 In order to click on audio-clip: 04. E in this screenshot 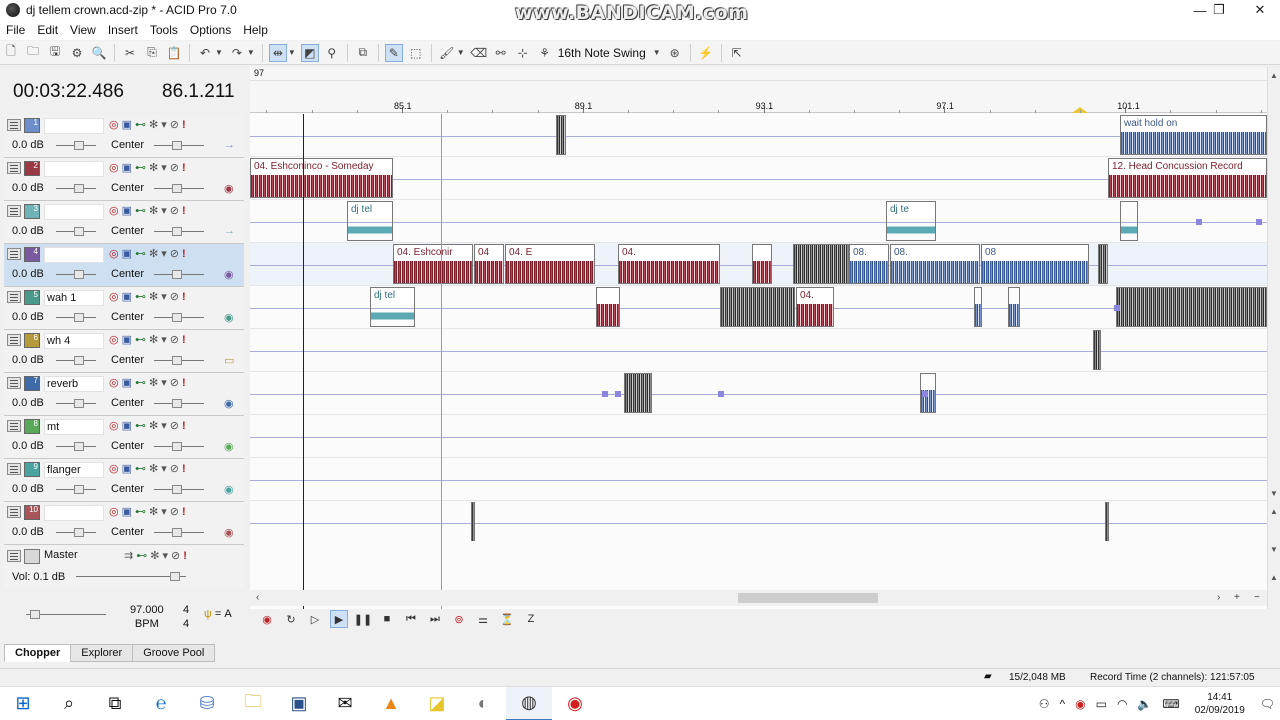, I will do `click(550, 264)`.